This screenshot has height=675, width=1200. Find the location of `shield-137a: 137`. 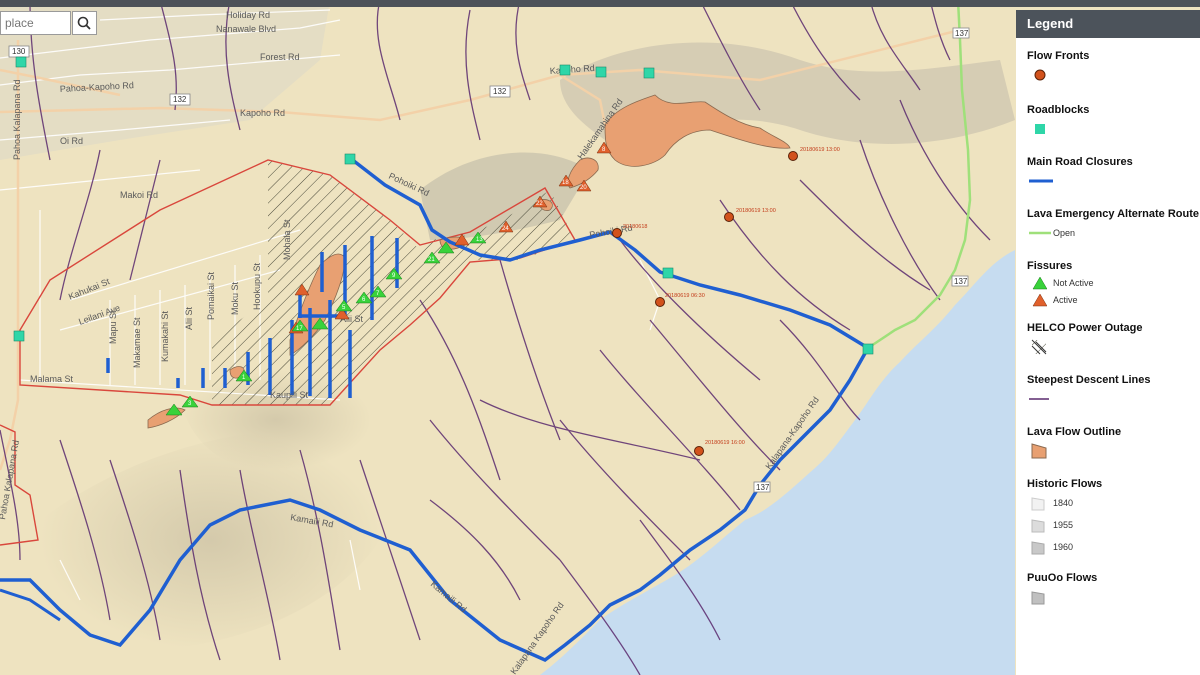

shield-137a: 137 is located at coordinates (962, 33).